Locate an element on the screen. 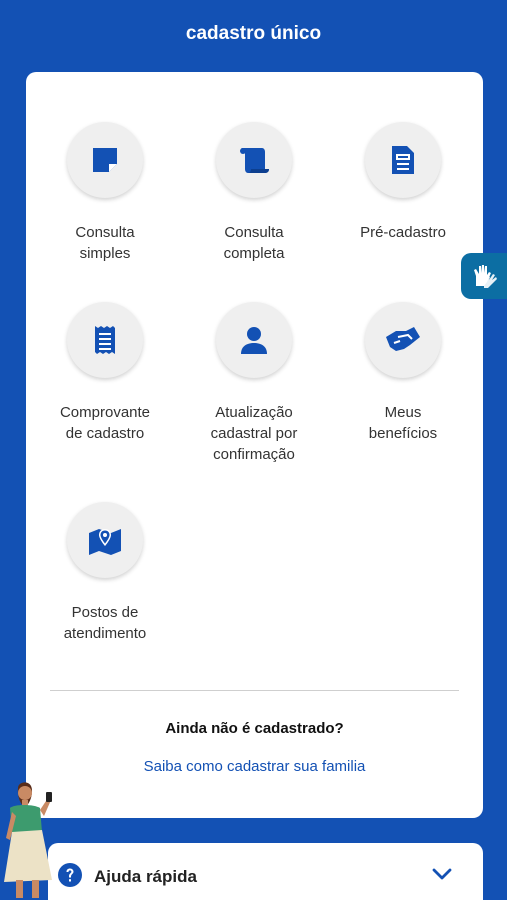  tile-consulta-completa: Consulta completa is located at coordinates (254, 193).